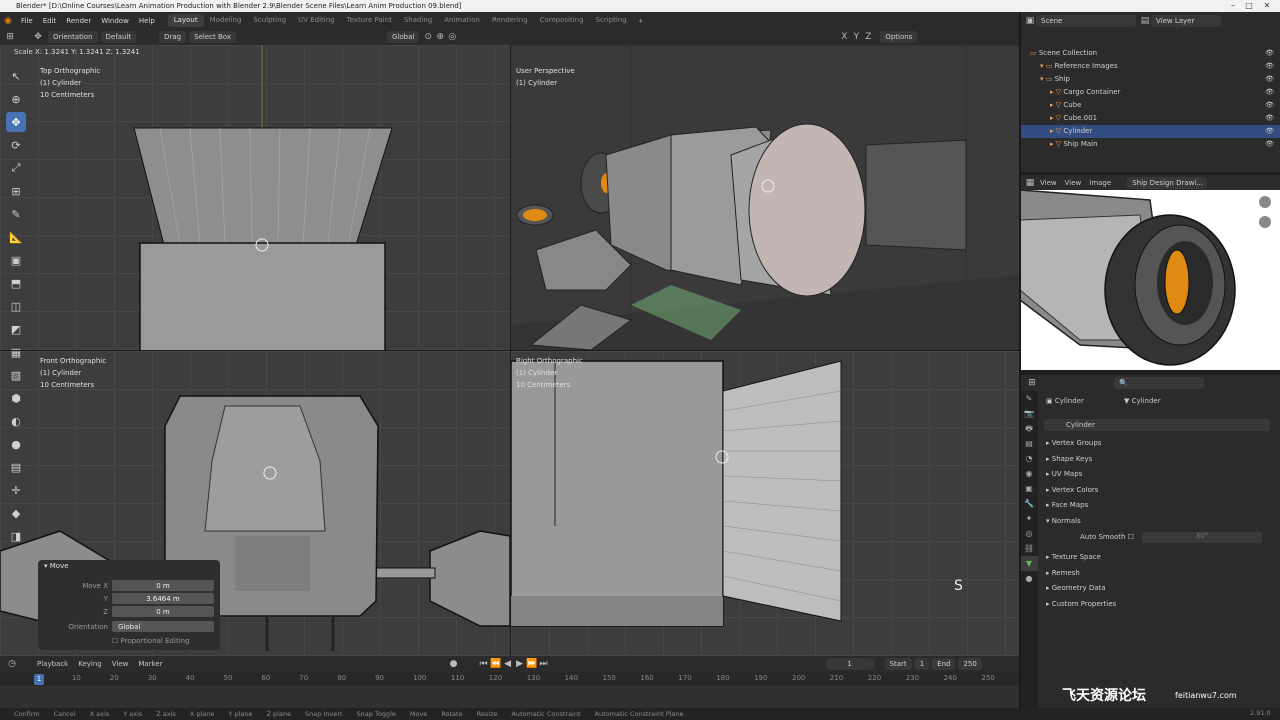 The image size is (1280, 720). I want to click on transform-tool-icon: ⊞, so click(16, 191).